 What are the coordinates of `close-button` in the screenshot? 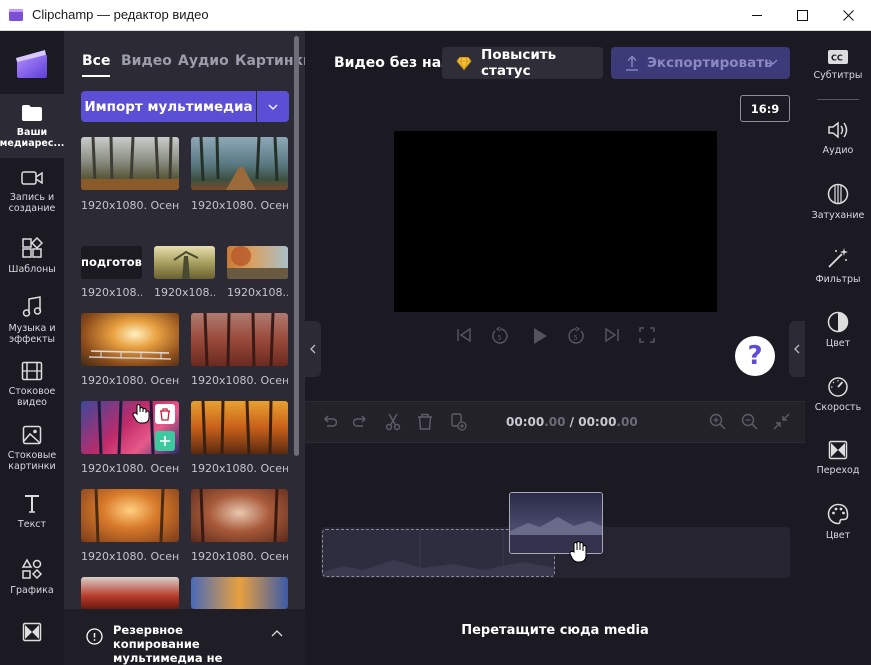 It's located at (848, 15).